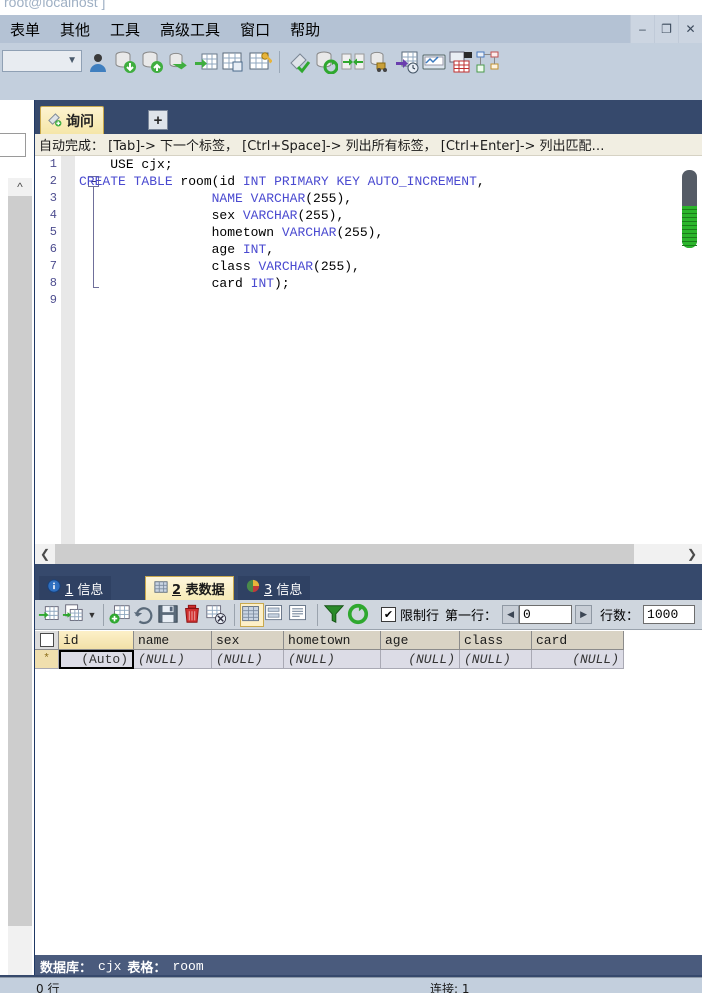  I want to click on editor-tab-strip: 询问 +, so click(368, 117).